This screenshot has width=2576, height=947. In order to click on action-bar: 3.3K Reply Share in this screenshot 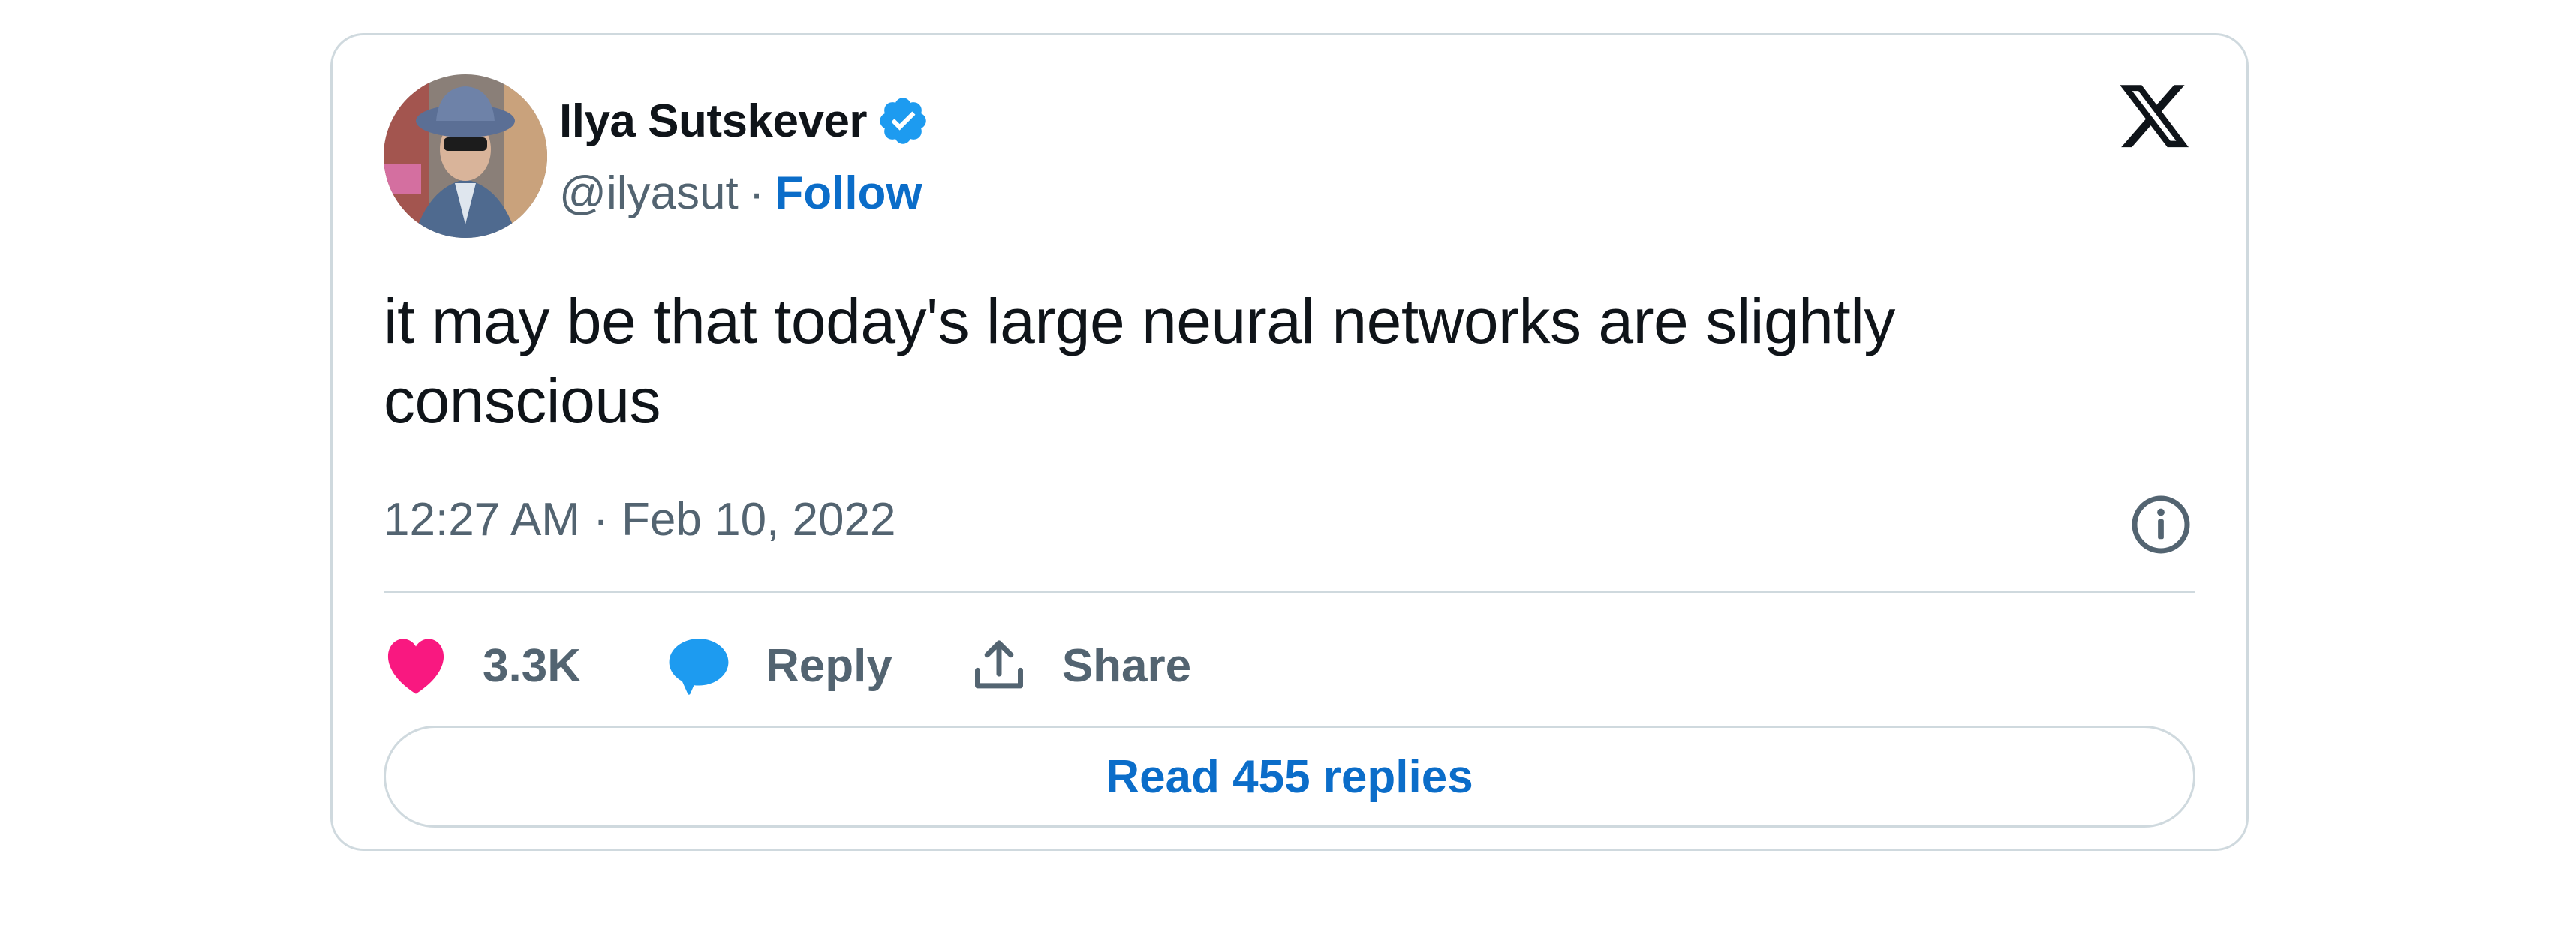, I will do `click(788, 666)`.